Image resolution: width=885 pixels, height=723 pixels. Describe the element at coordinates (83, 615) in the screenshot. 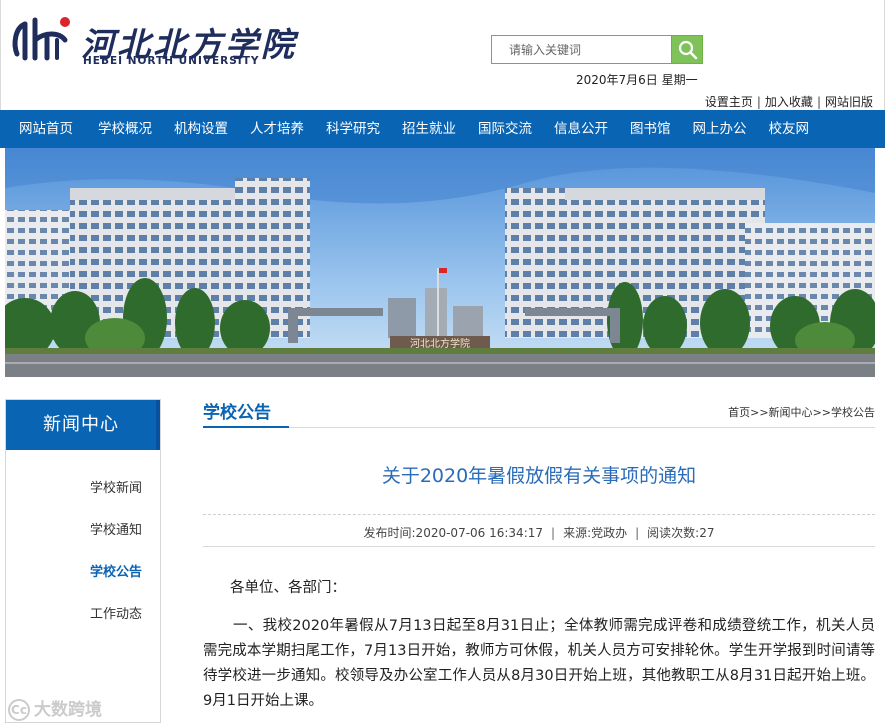

I see `sidebar-item-work-updates: 工作动态` at that location.